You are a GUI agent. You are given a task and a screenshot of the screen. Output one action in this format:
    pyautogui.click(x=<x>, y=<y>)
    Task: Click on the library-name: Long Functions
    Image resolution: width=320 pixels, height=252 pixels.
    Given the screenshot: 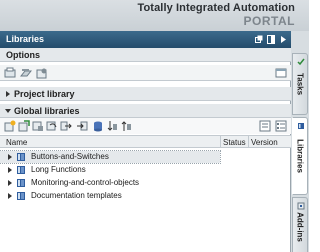 What is the action you would take?
    pyautogui.click(x=58, y=169)
    